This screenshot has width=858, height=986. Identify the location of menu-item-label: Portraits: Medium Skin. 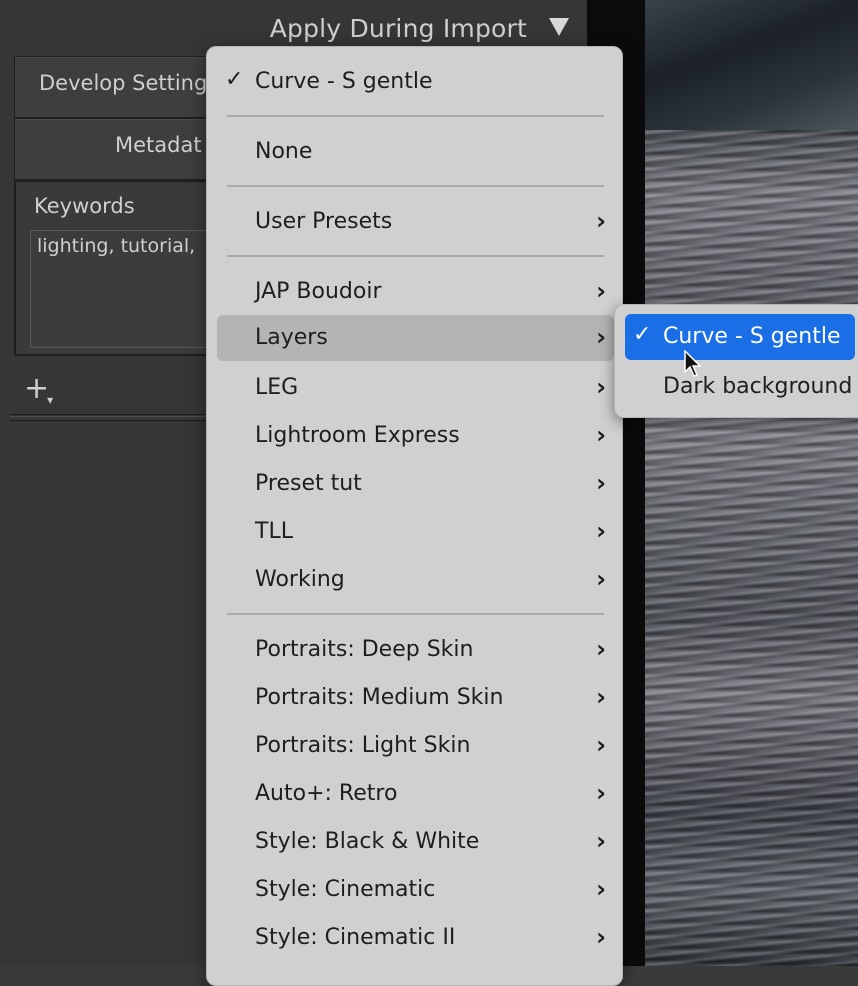
(379, 697).